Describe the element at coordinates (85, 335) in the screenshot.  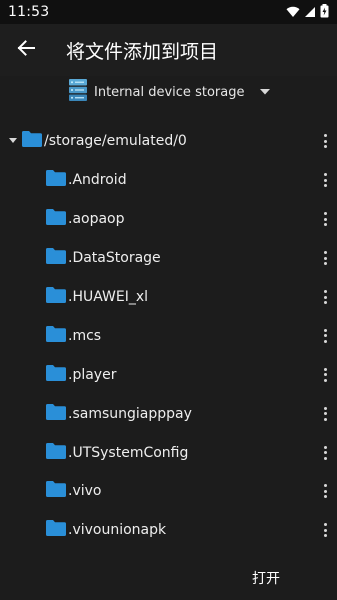
I see `folder-label: .mcs` at that location.